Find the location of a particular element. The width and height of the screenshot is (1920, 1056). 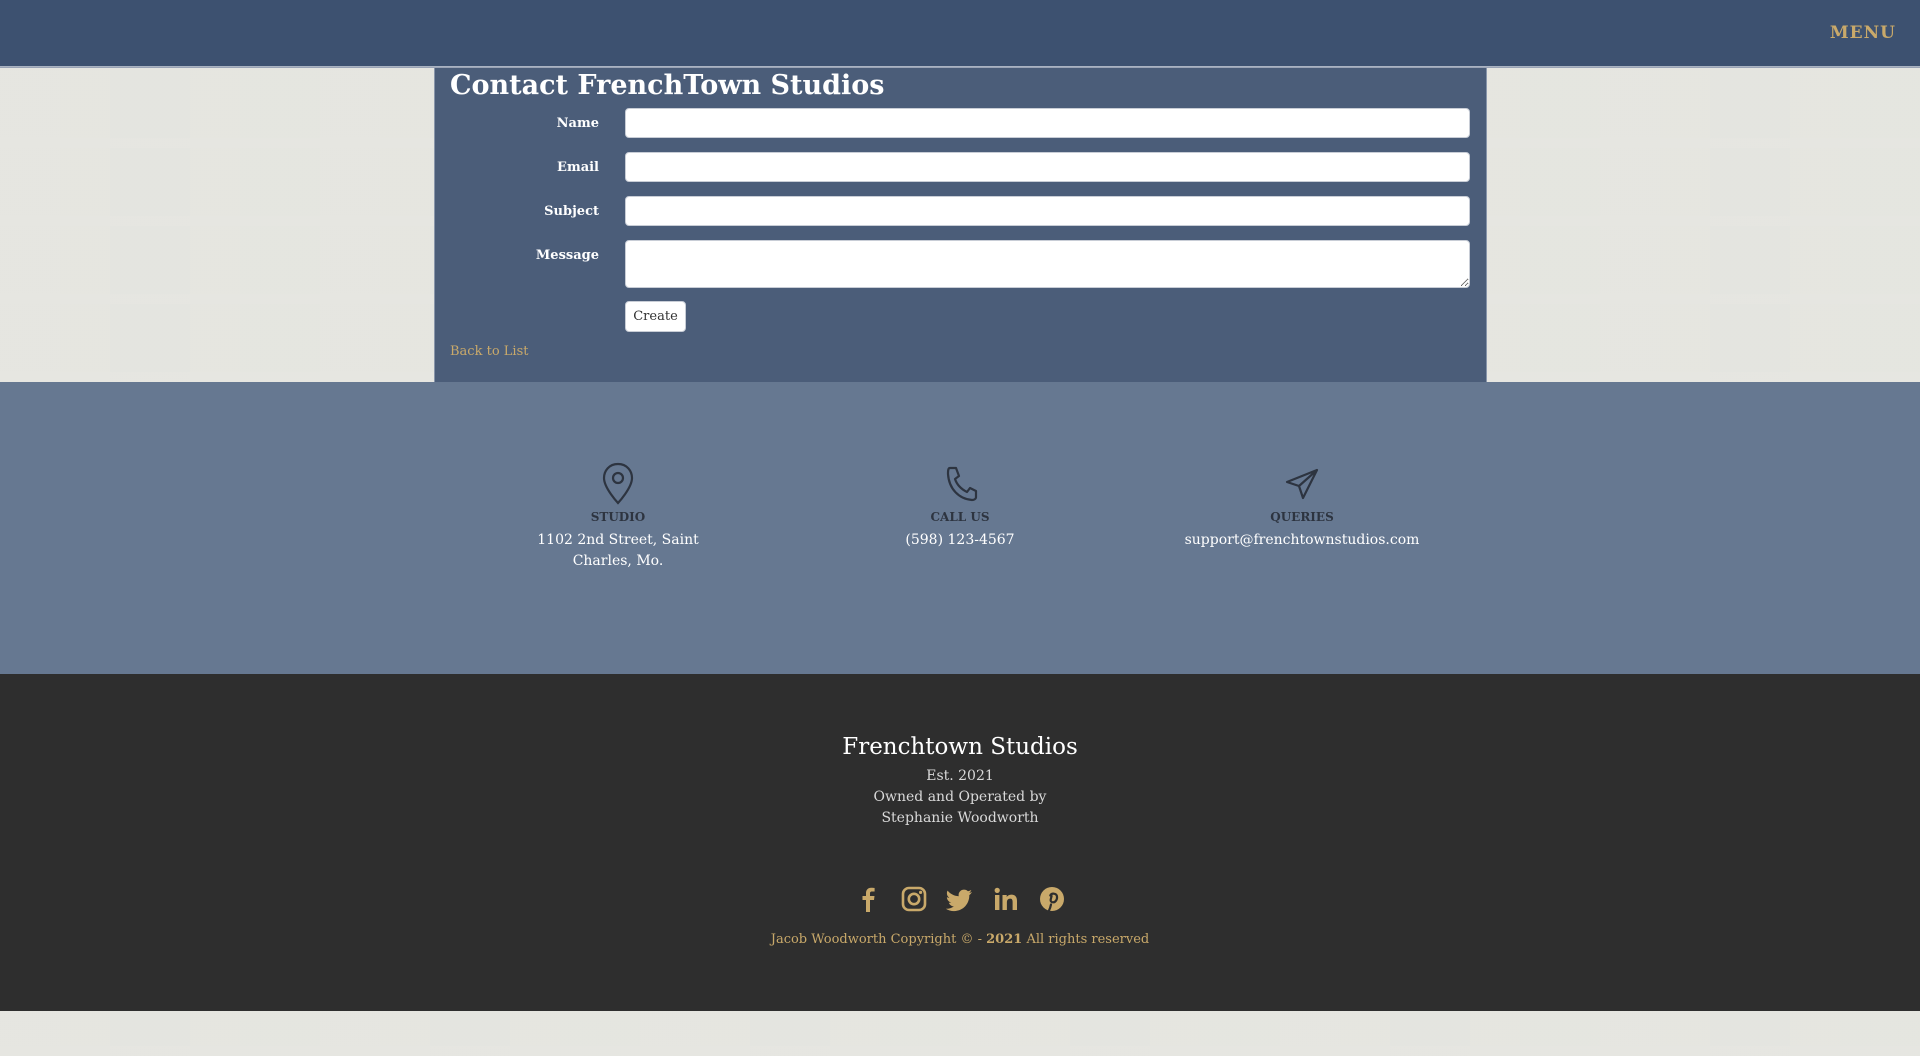

paper-plane-icon is located at coordinates (1302, 484).